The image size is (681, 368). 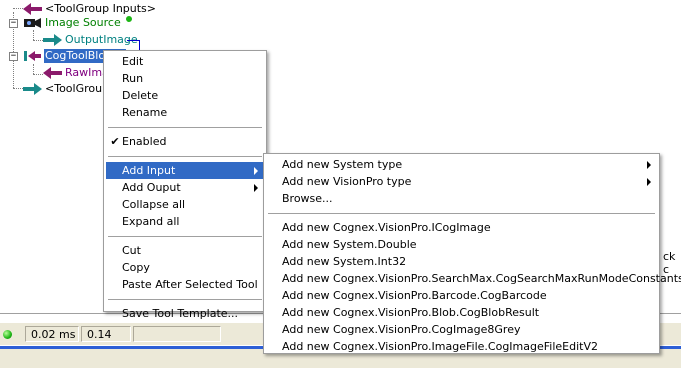 I want to click on submenu-item-type: Add new Cognex.VisionPro.CogImage8Grey, so click(x=461, y=329).